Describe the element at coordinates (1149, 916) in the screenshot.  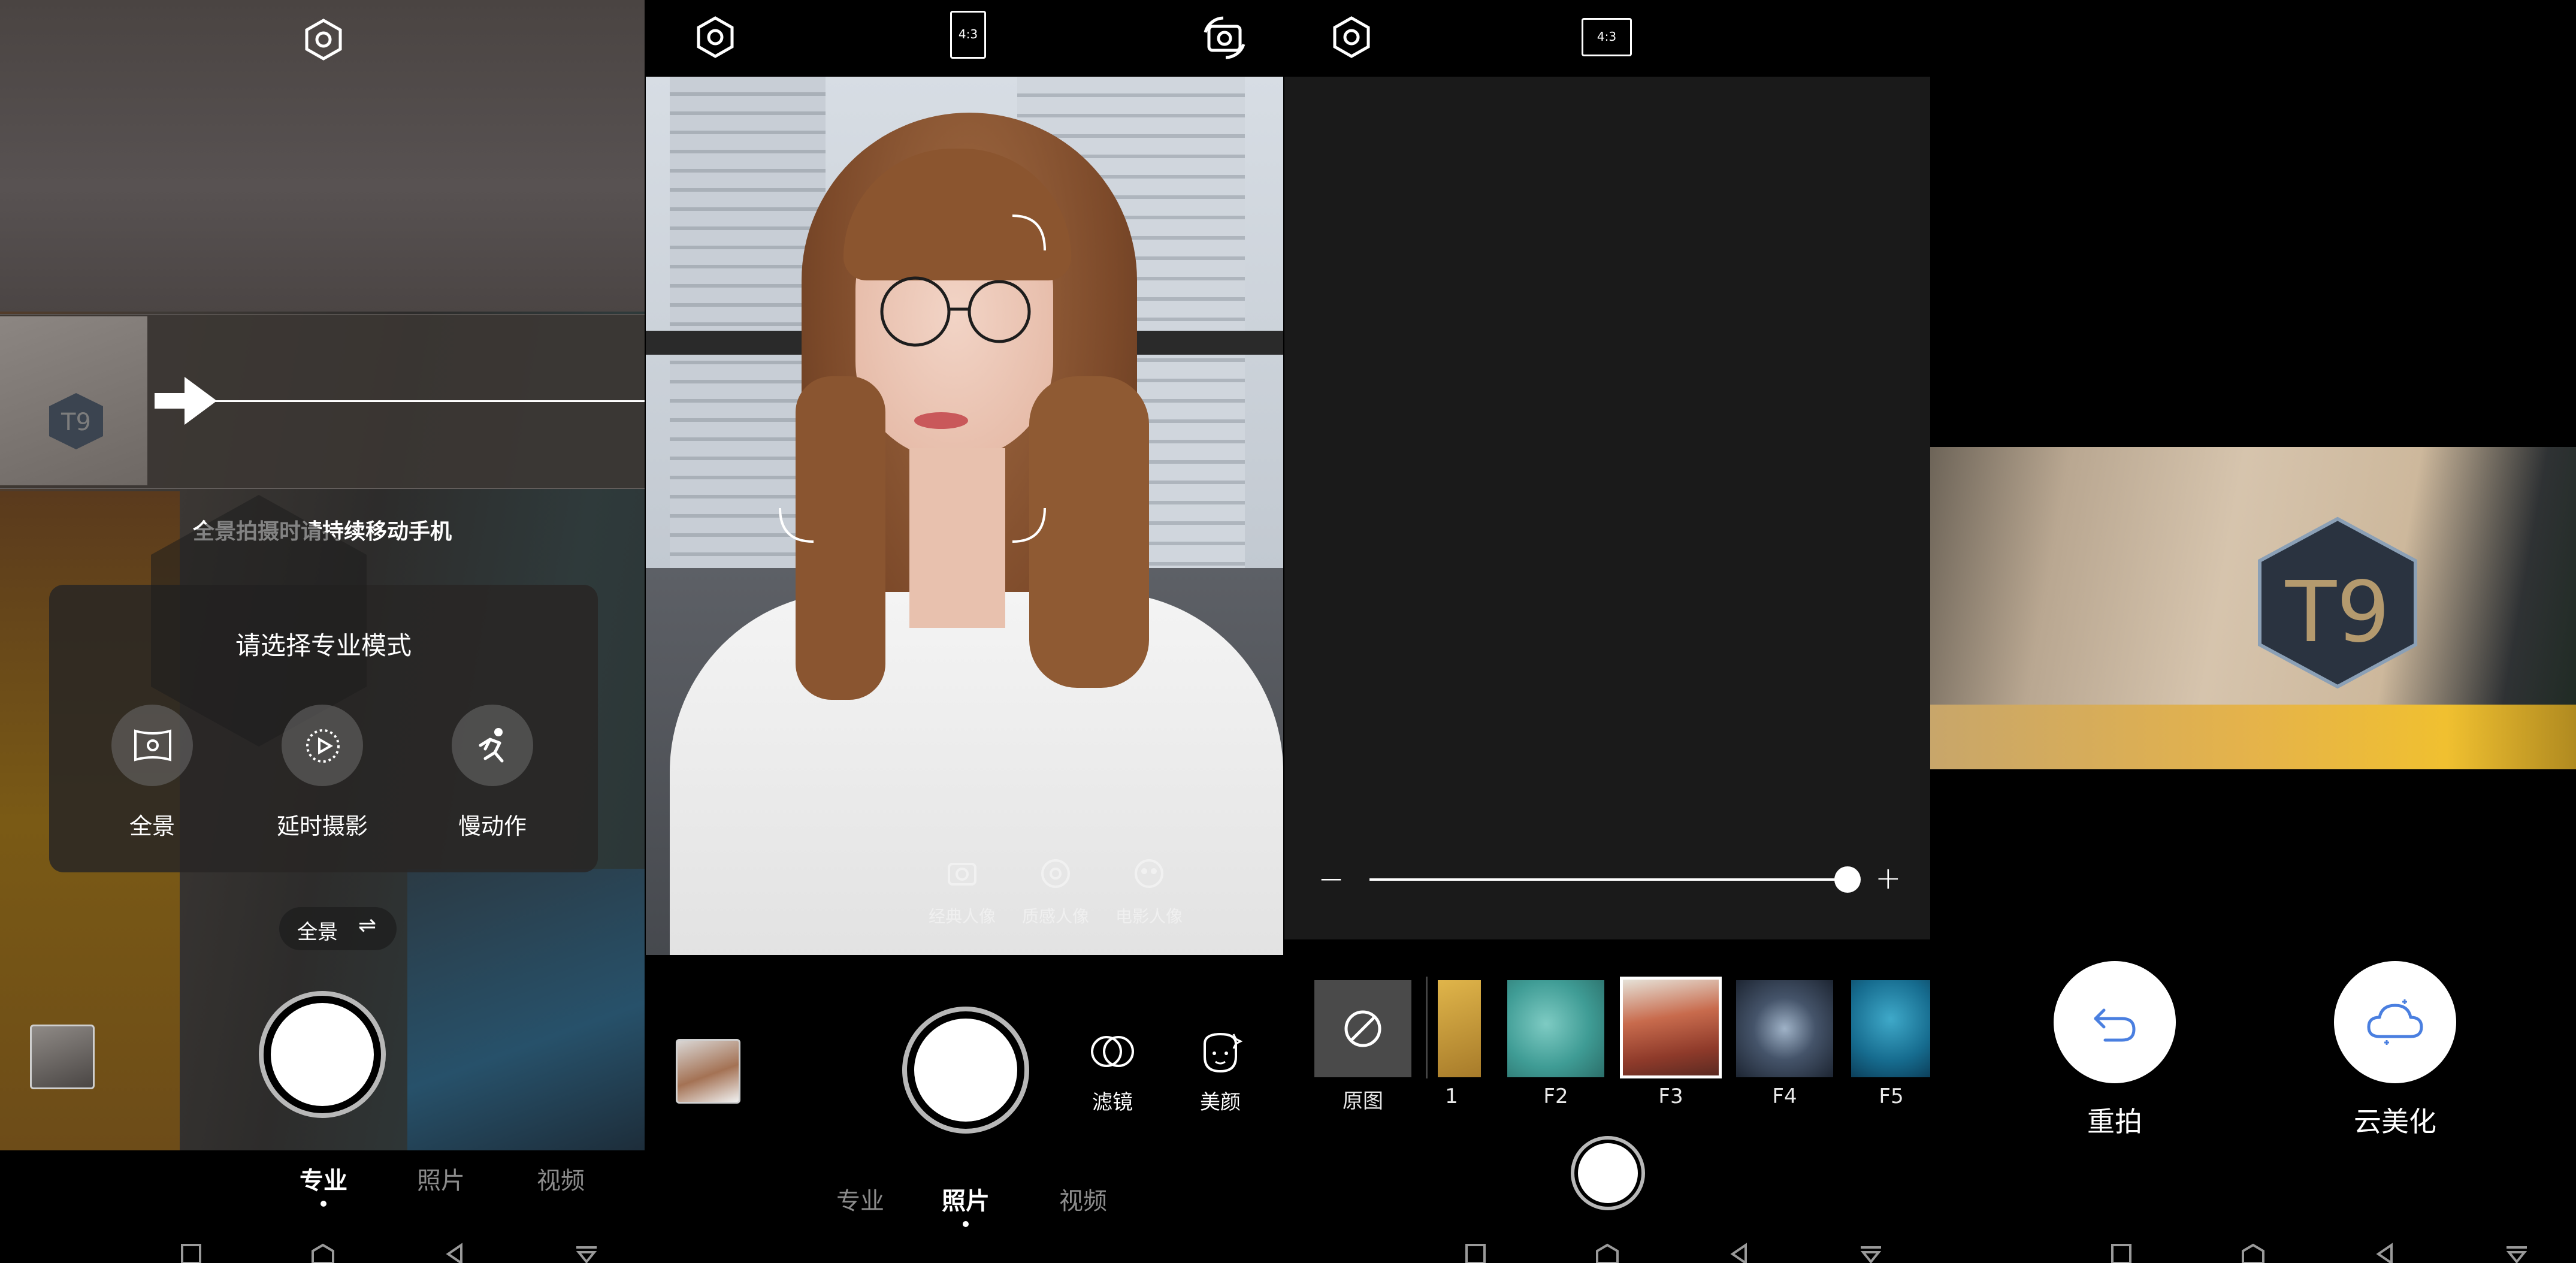
I see `portrait-mode-cinema-label: 电影人像` at that location.